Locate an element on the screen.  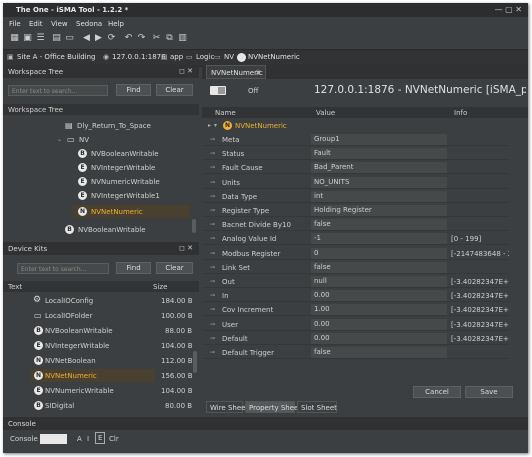
console-toggle-e: E is located at coordinates (100, 438).